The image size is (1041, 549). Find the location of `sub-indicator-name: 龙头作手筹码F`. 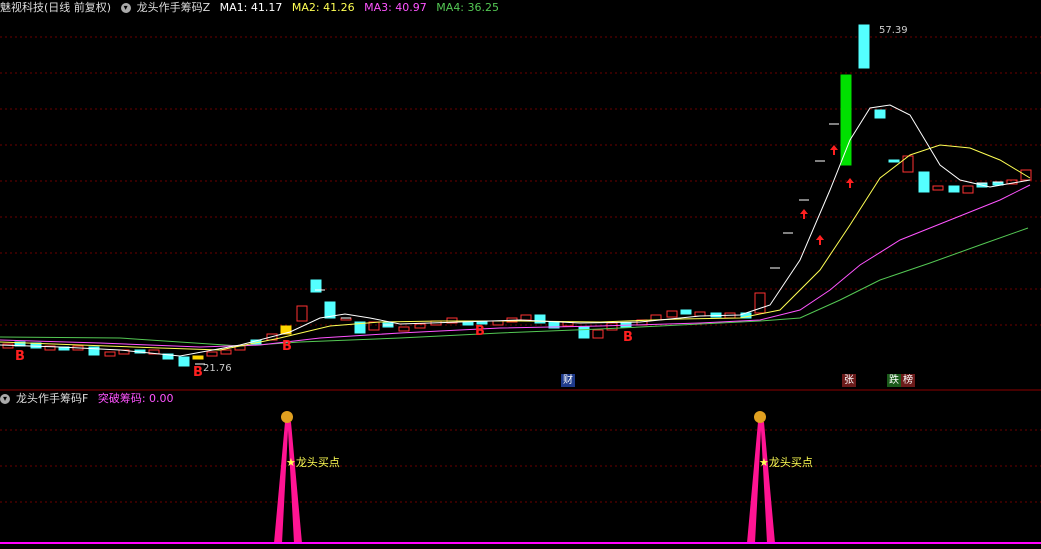

sub-indicator-name: 龙头作手筹码F is located at coordinates (52, 399).